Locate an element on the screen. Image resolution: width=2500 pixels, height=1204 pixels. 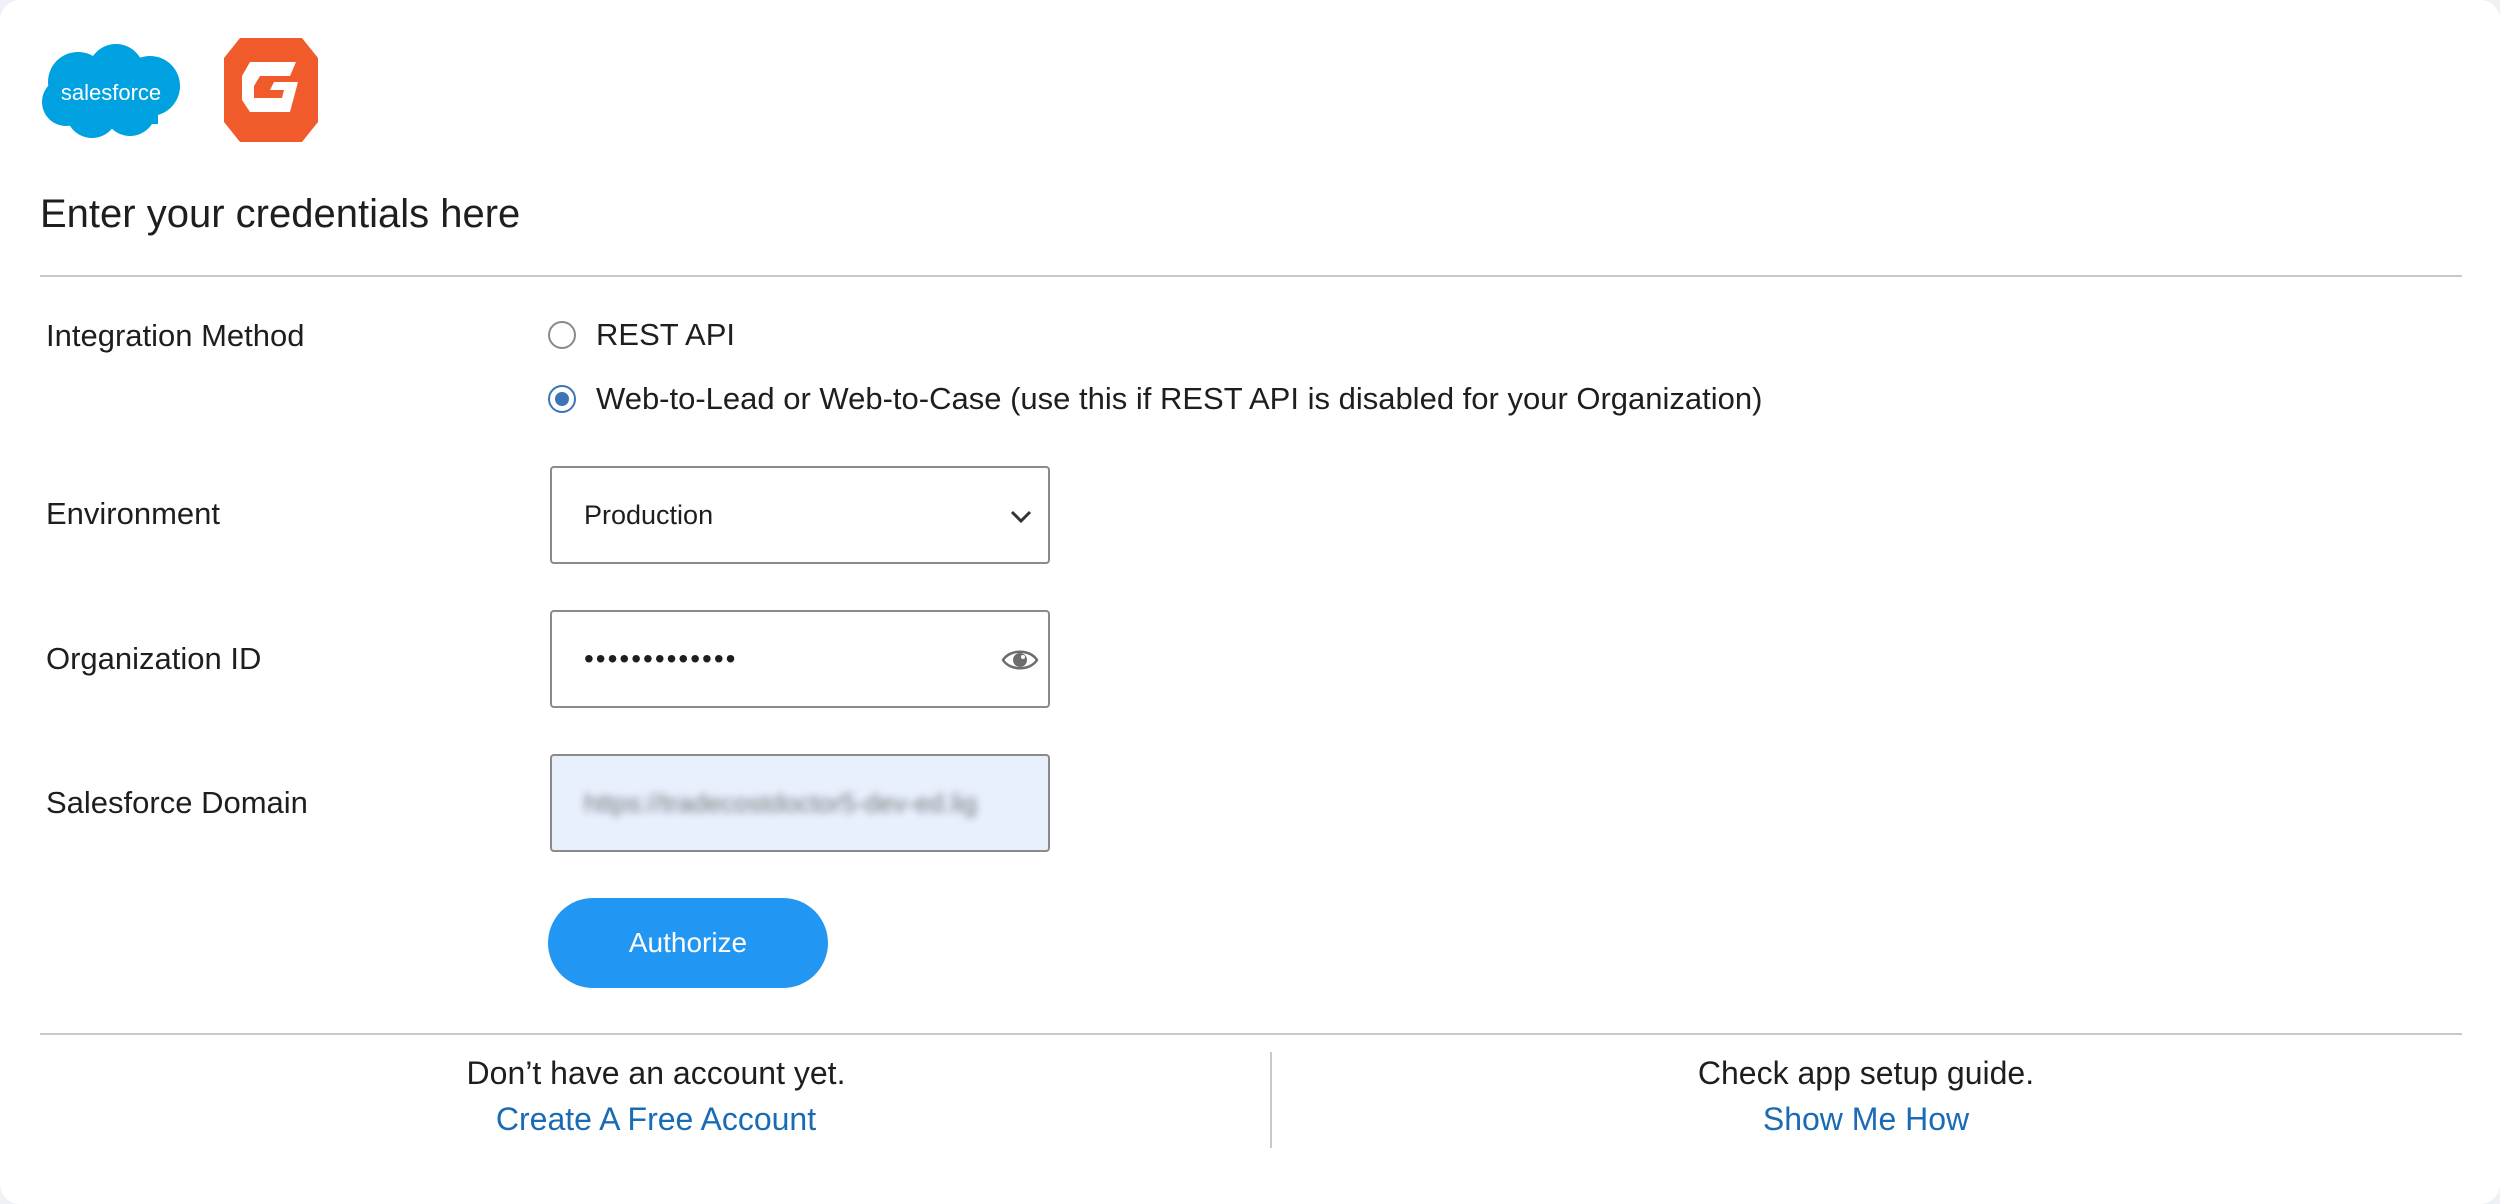
environment-selected-value: Production is located at coordinates (649, 514).